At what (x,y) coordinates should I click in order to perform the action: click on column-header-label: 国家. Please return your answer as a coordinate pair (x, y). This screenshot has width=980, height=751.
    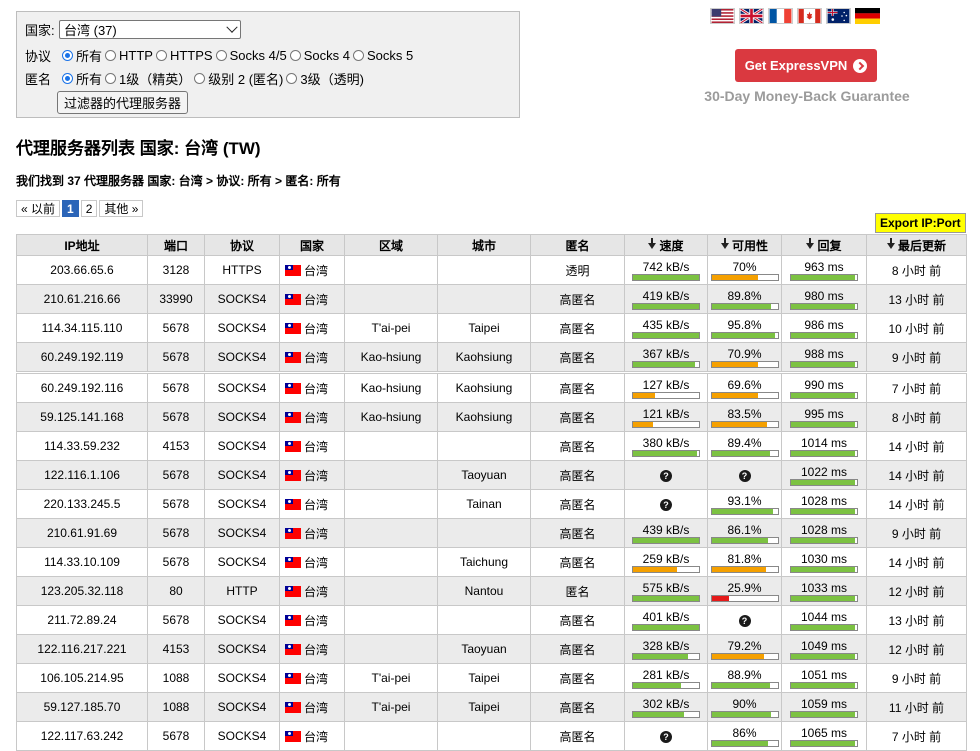
    Looking at the image, I should click on (311, 245).